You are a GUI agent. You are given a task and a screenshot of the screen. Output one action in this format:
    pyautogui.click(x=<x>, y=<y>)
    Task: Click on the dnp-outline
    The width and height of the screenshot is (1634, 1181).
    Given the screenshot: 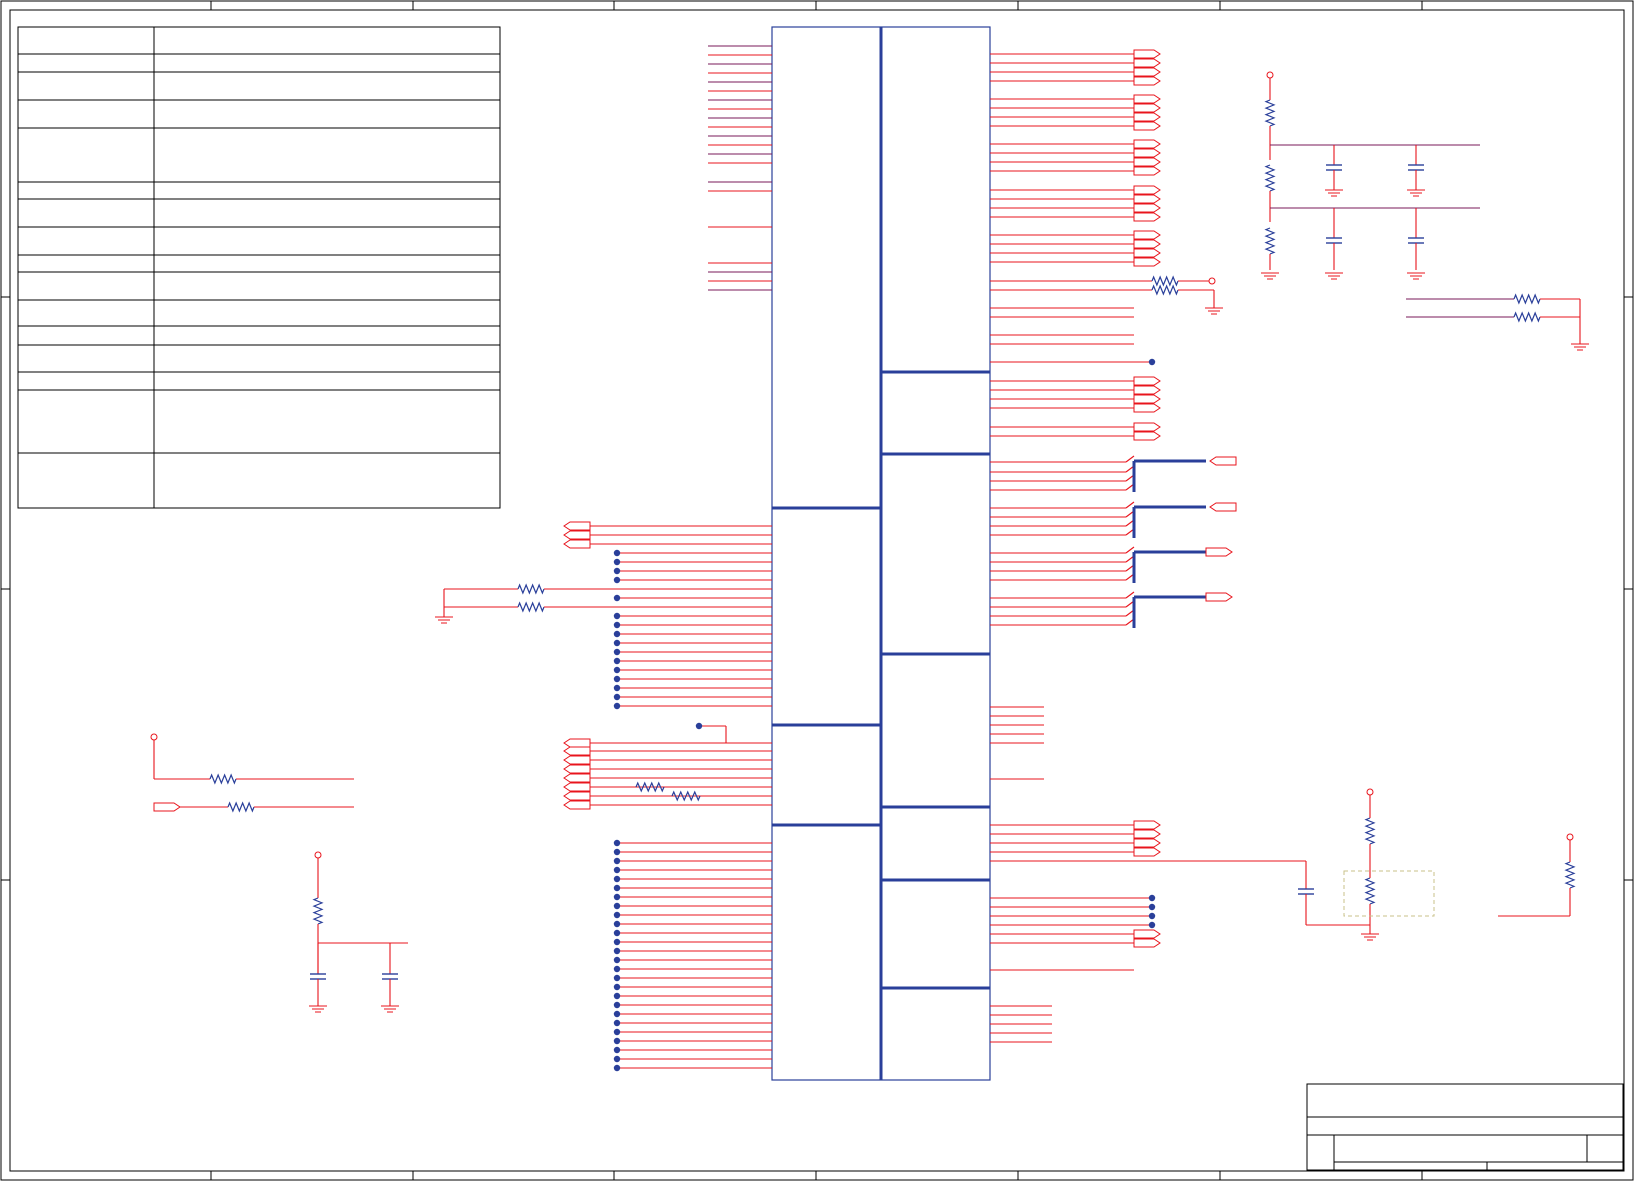 What is the action you would take?
    pyautogui.click(x=1389, y=893)
    